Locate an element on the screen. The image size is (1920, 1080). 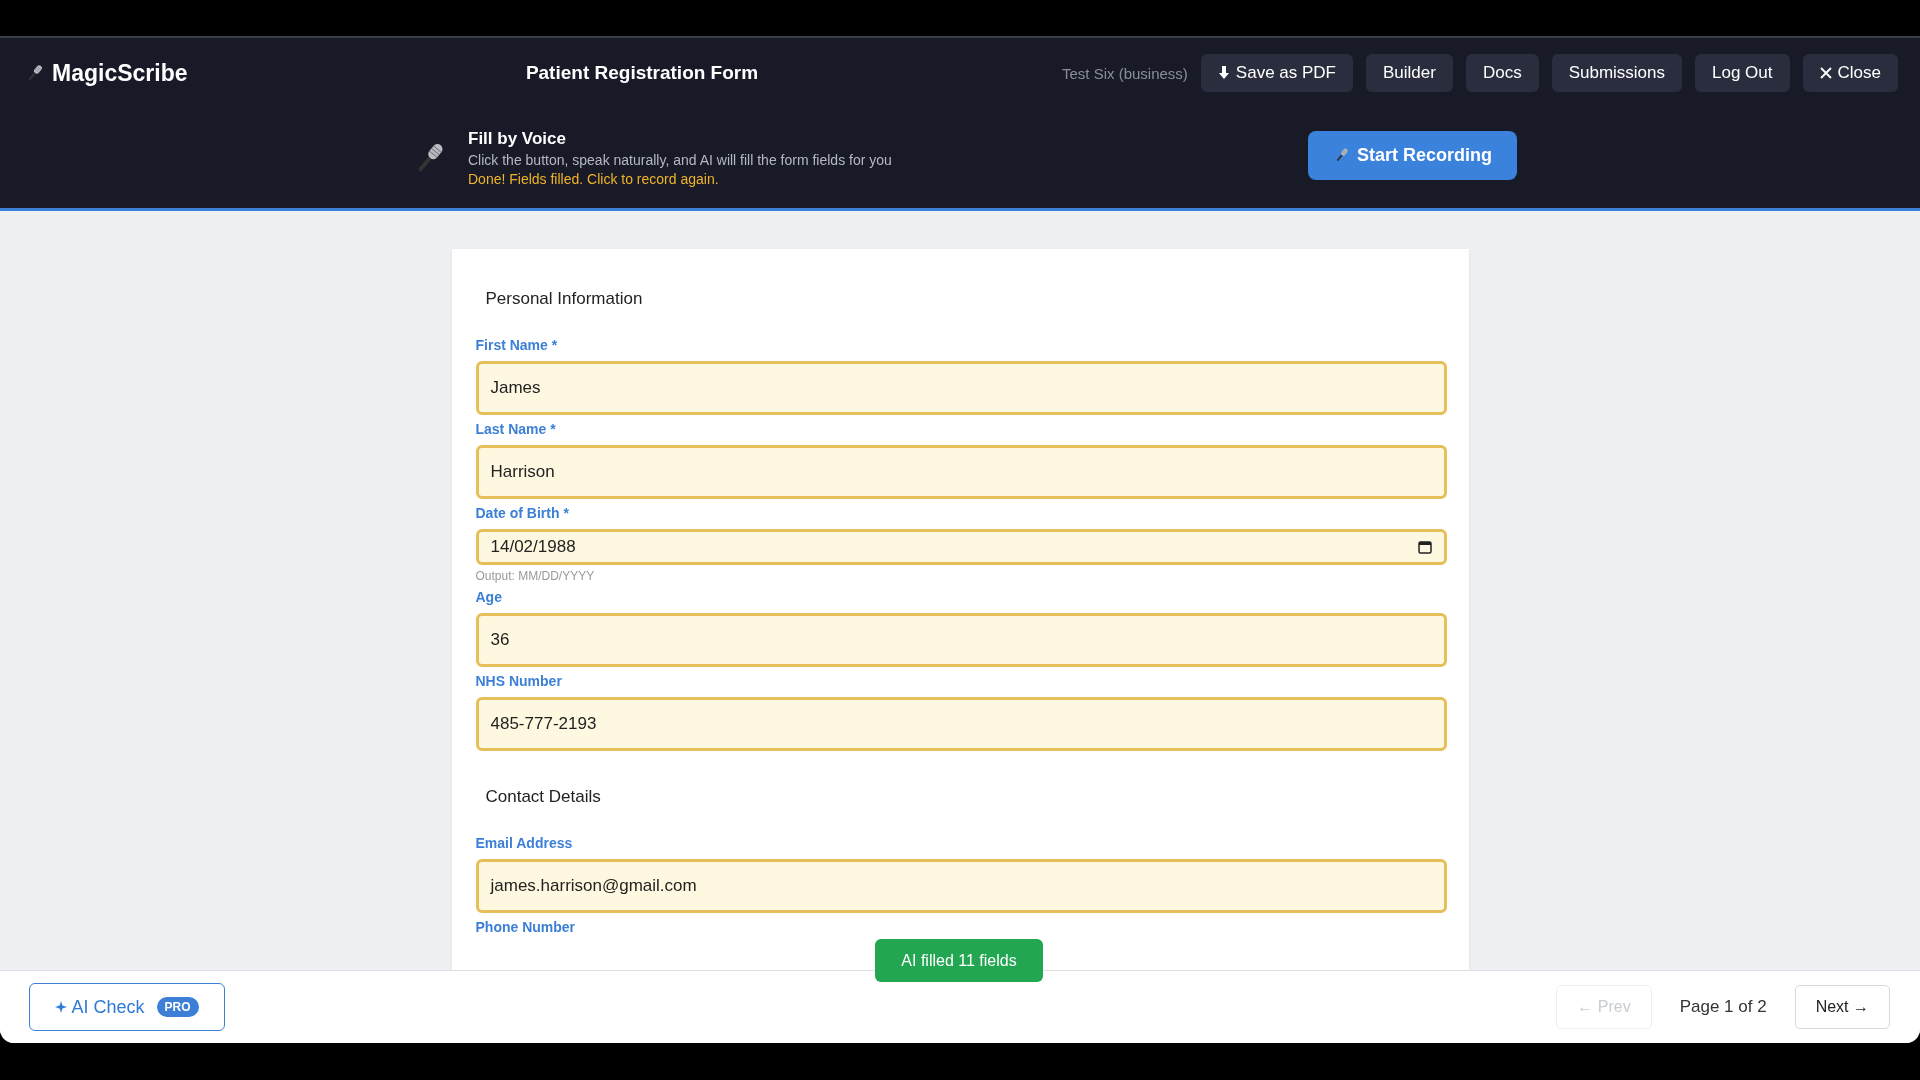
voice-title: Fill by Voice is located at coordinates (517, 139).